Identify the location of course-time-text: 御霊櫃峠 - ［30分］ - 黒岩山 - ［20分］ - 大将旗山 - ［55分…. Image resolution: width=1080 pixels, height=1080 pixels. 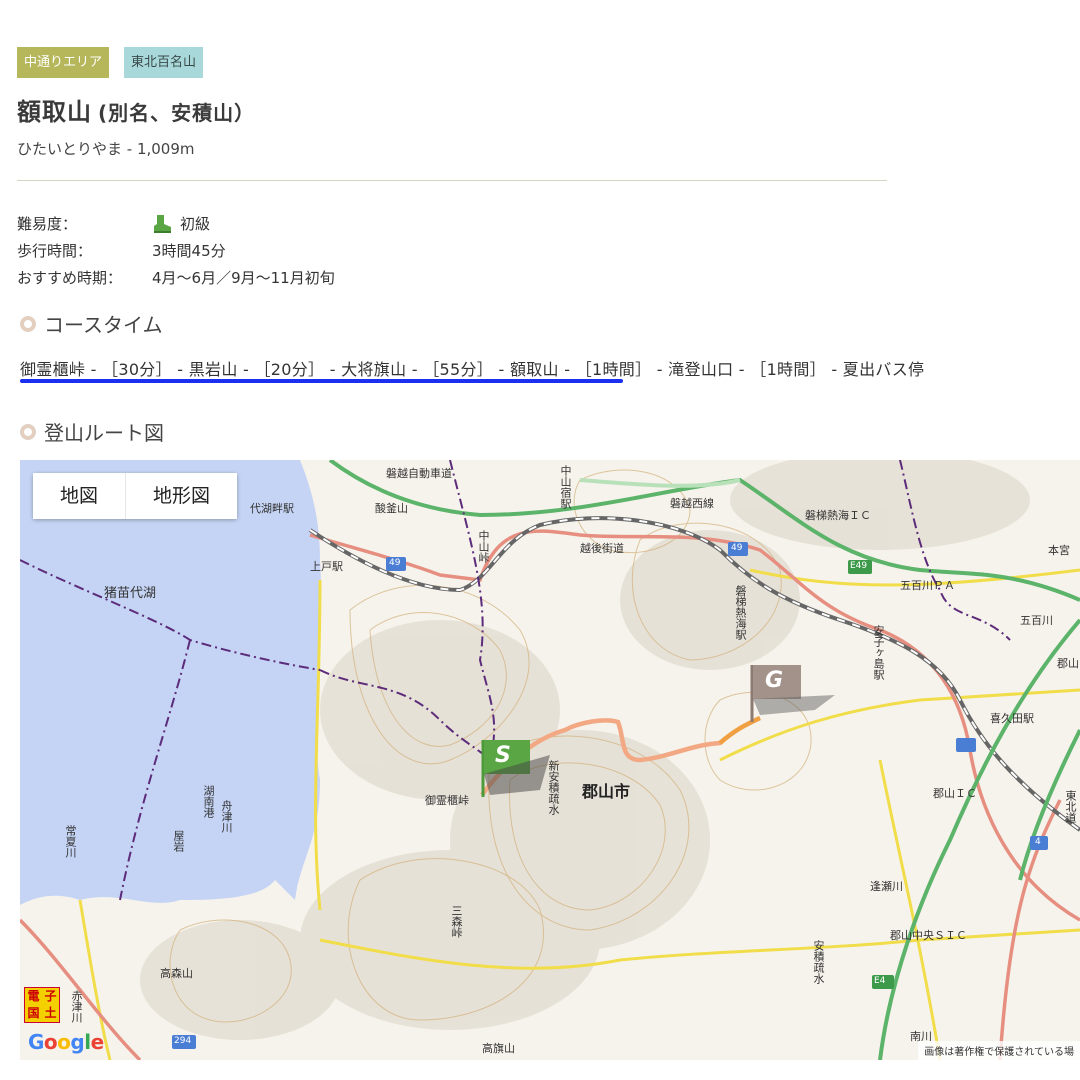
(472, 369).